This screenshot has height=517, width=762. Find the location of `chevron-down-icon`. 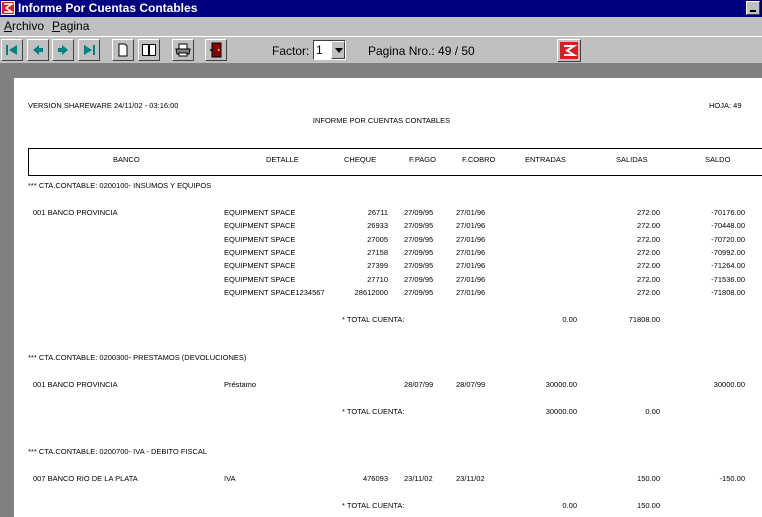

chevron-down-icon is located at coordinates (338, 50).